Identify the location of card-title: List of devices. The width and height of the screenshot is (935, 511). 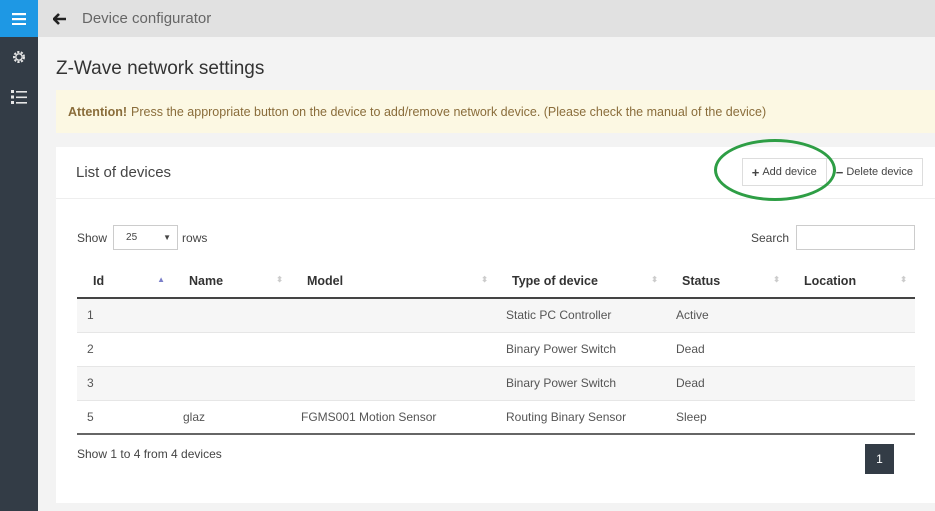
(124, 172).